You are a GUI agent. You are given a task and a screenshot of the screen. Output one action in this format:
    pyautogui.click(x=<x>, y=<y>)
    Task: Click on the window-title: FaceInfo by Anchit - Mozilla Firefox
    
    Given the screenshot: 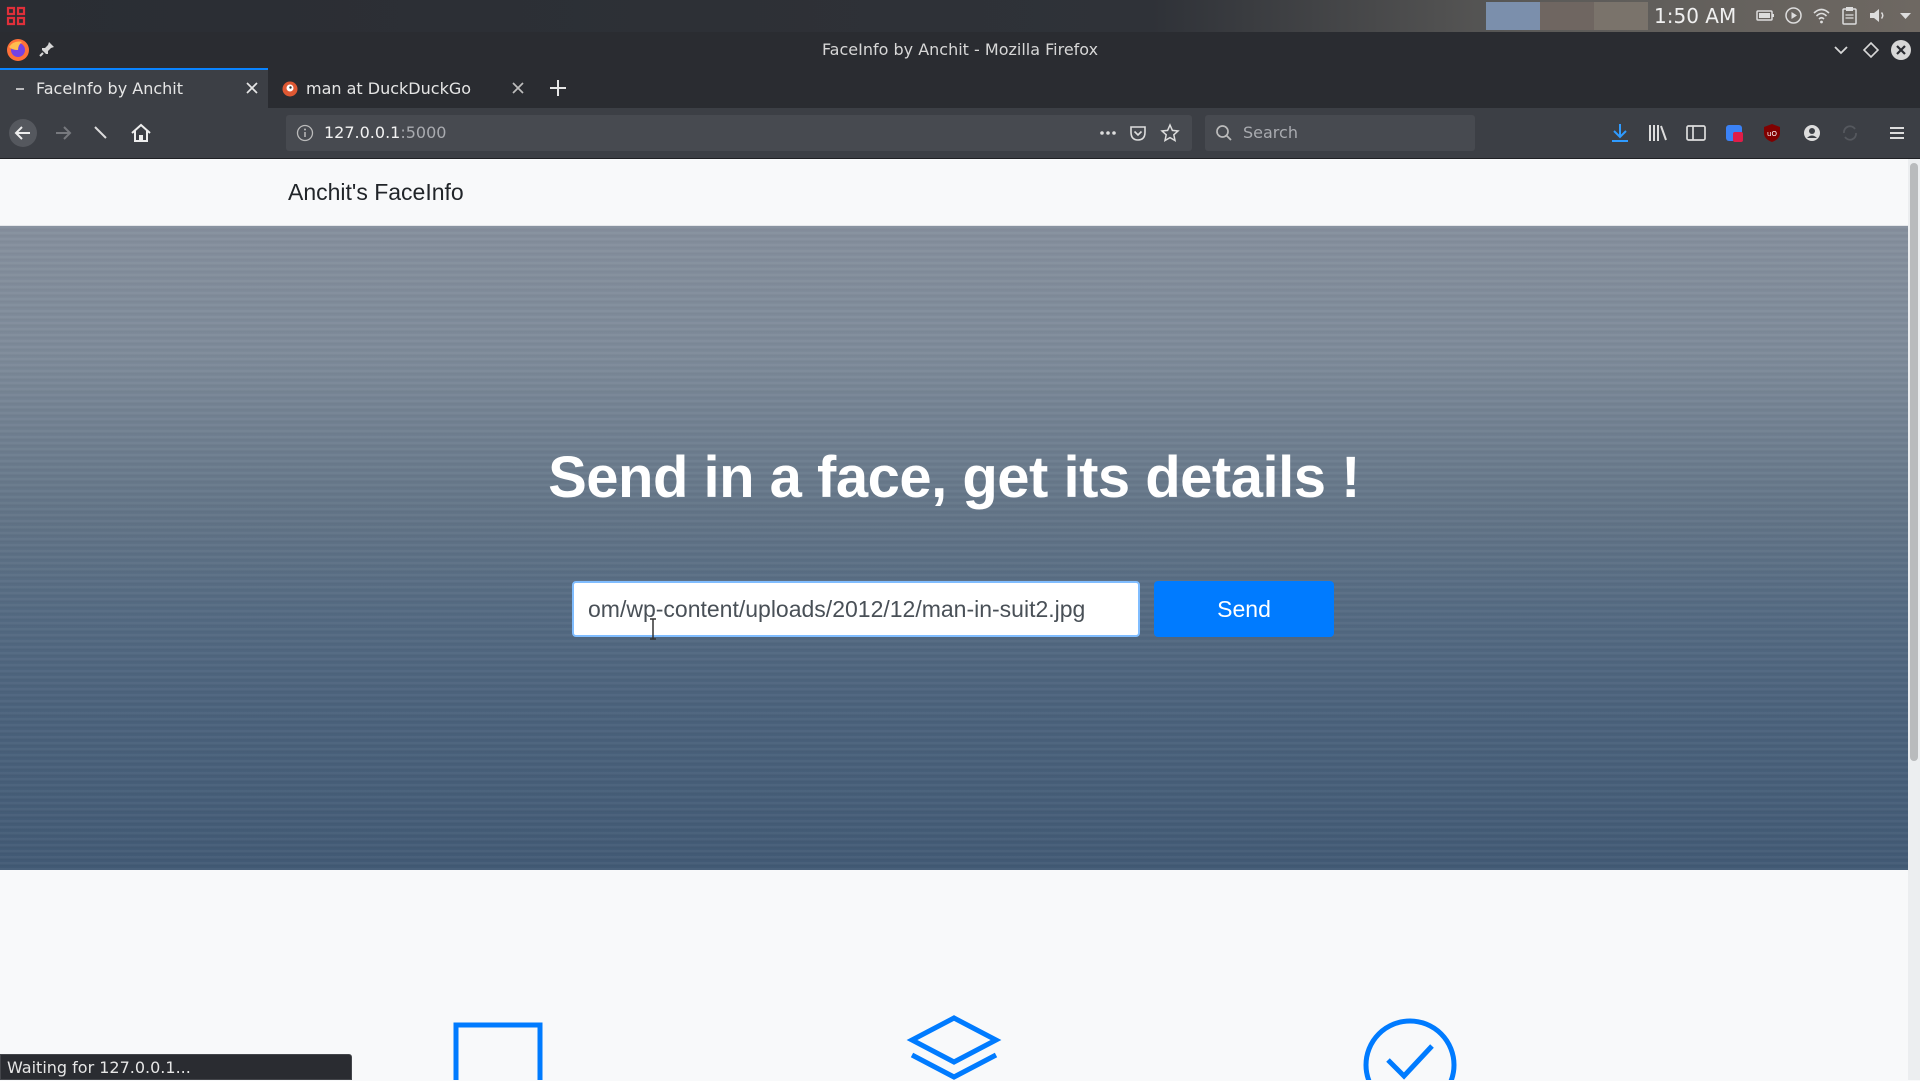 What is the action you would take?
    pyautogui.click(x=960, y=49)
    